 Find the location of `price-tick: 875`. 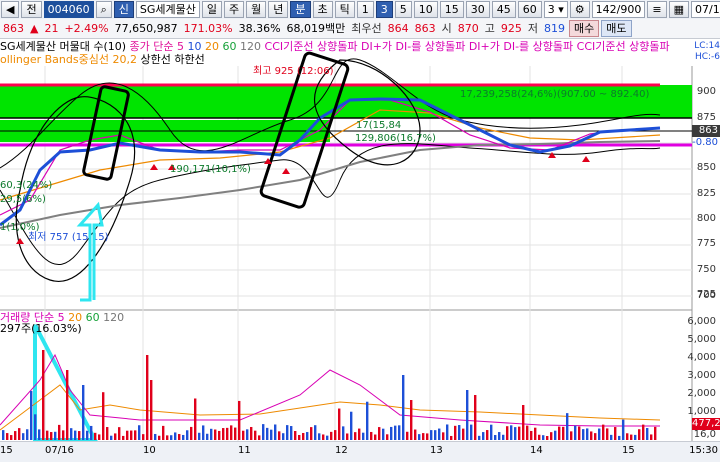

price-tick: 875 is located at coordinates (706, 117).